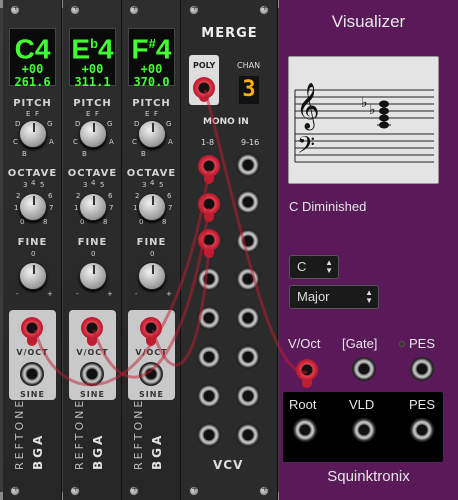  What do you see at coordinates (422, 343) in the screenshot?
I see `pes-input-label: PES` at bounding box center [422, 343].